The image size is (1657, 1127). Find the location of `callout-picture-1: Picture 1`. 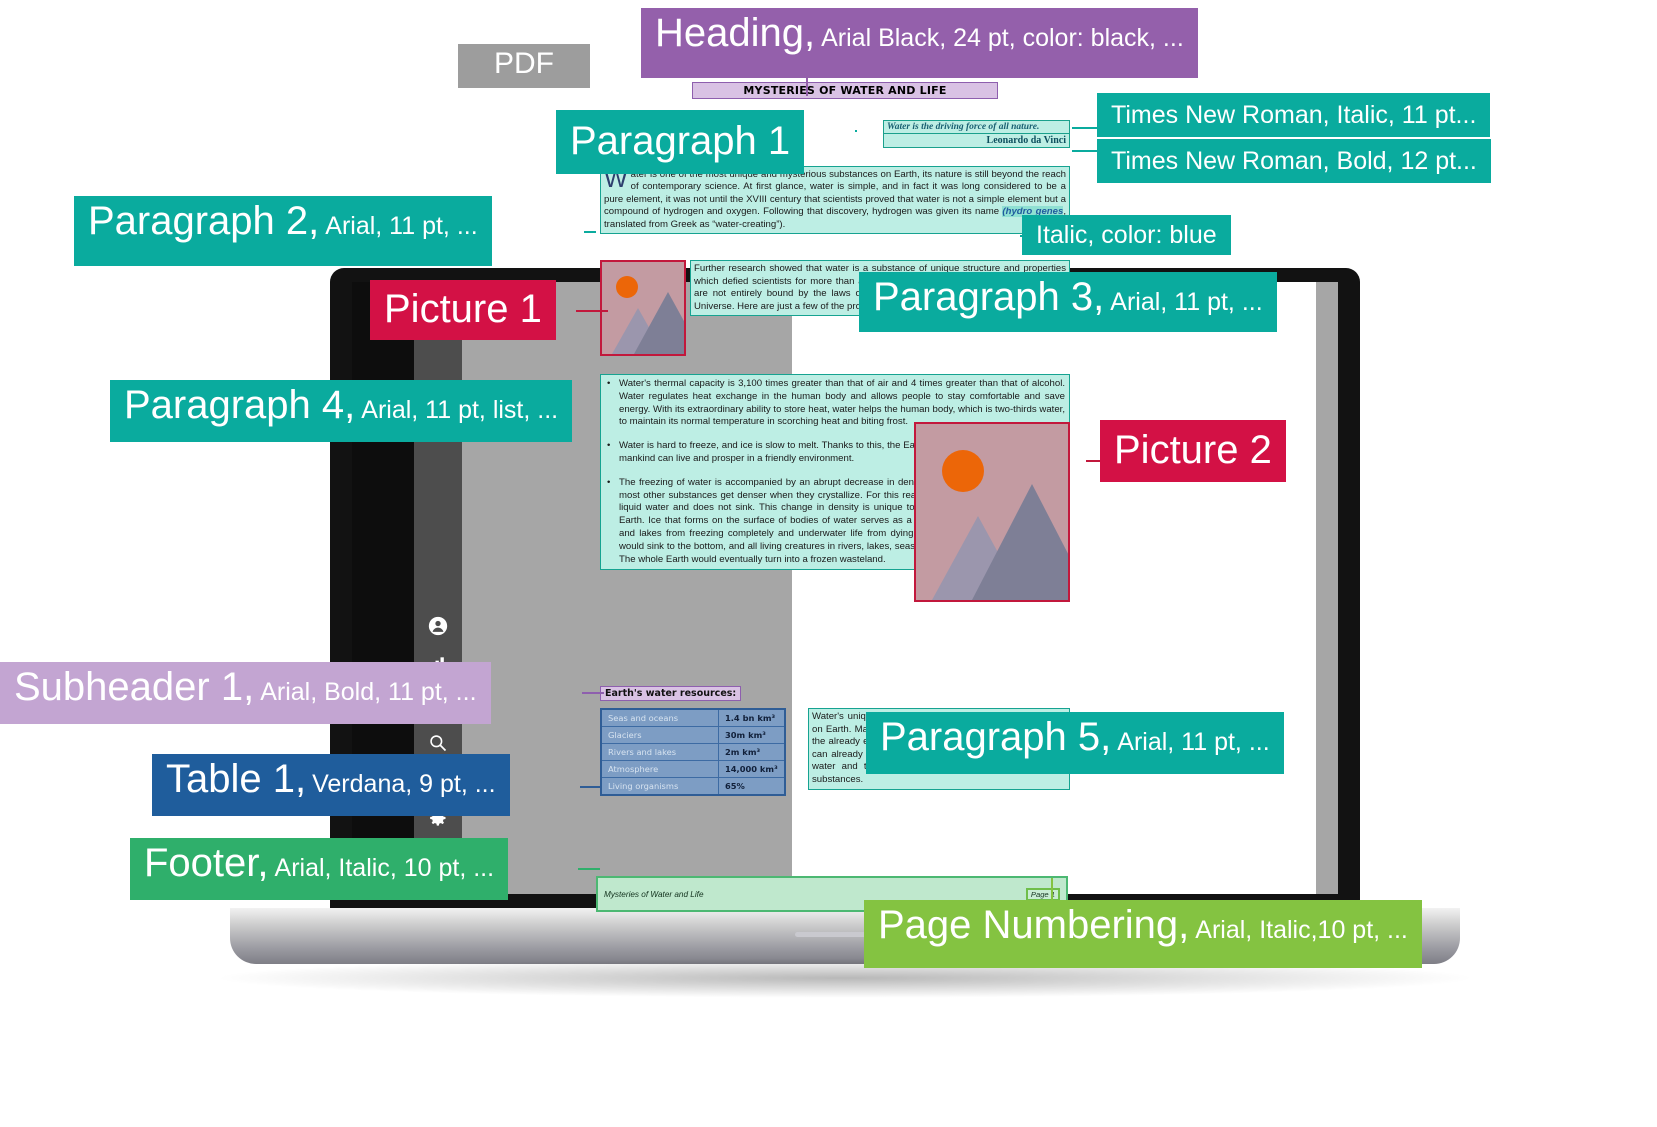

callout-picture-1: Picture 1 is located at coordinates (463, 310).